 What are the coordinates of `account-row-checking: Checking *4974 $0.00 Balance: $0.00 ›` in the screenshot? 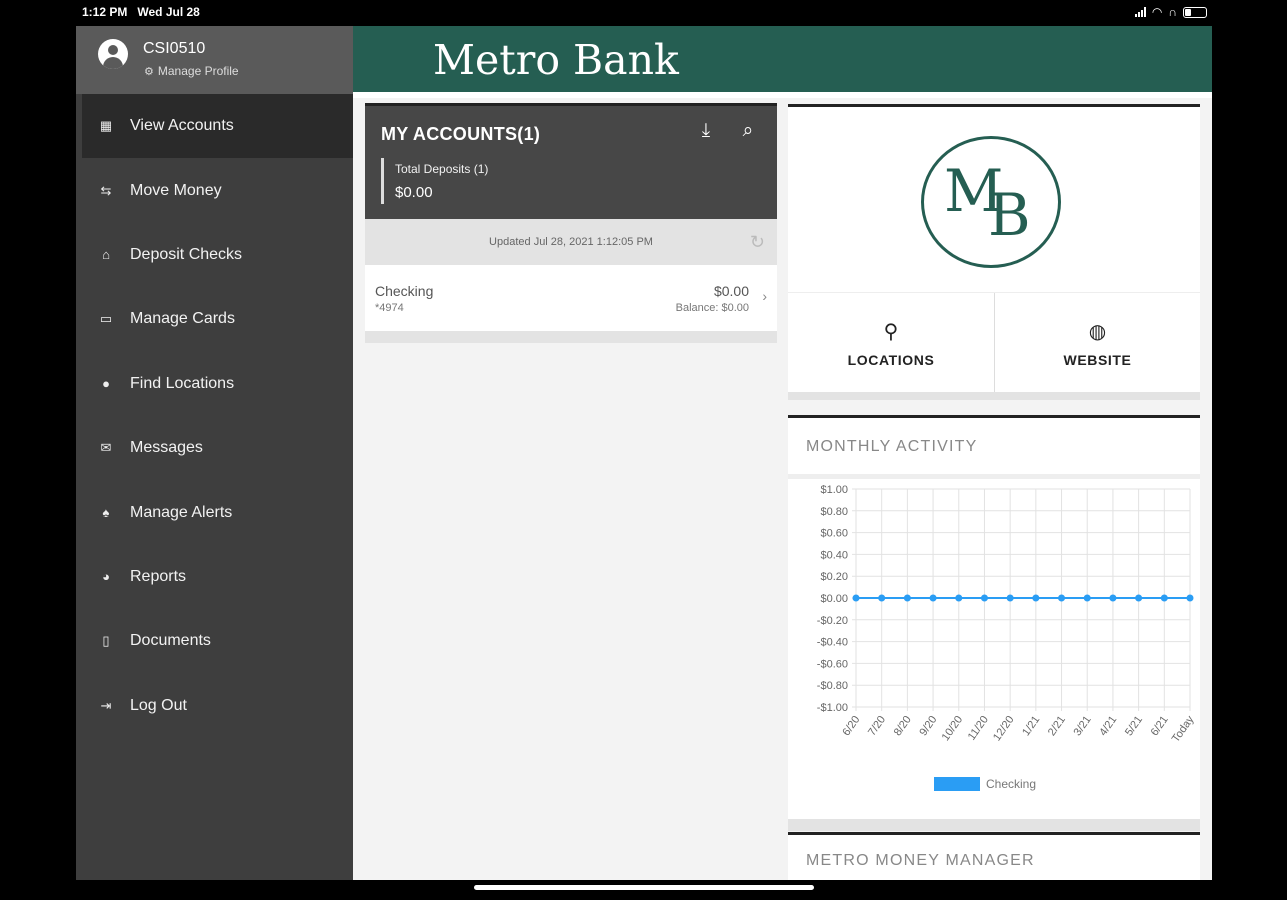 It's located at (571, 298).